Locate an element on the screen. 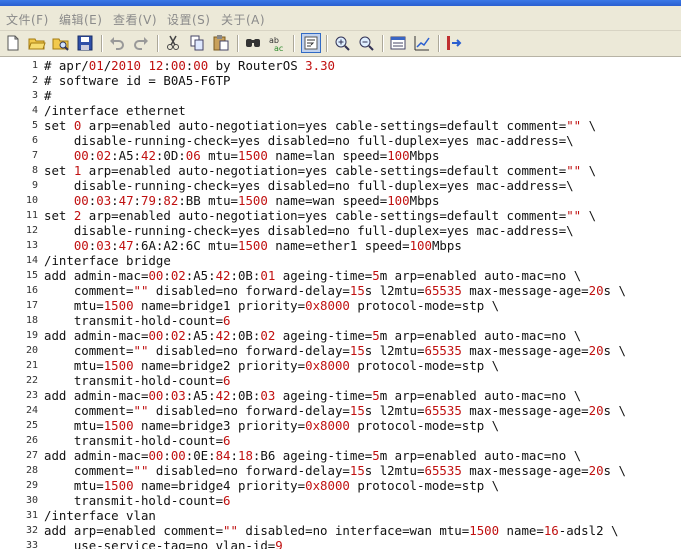  code-token: comment= is located at coordinates (89, 470).